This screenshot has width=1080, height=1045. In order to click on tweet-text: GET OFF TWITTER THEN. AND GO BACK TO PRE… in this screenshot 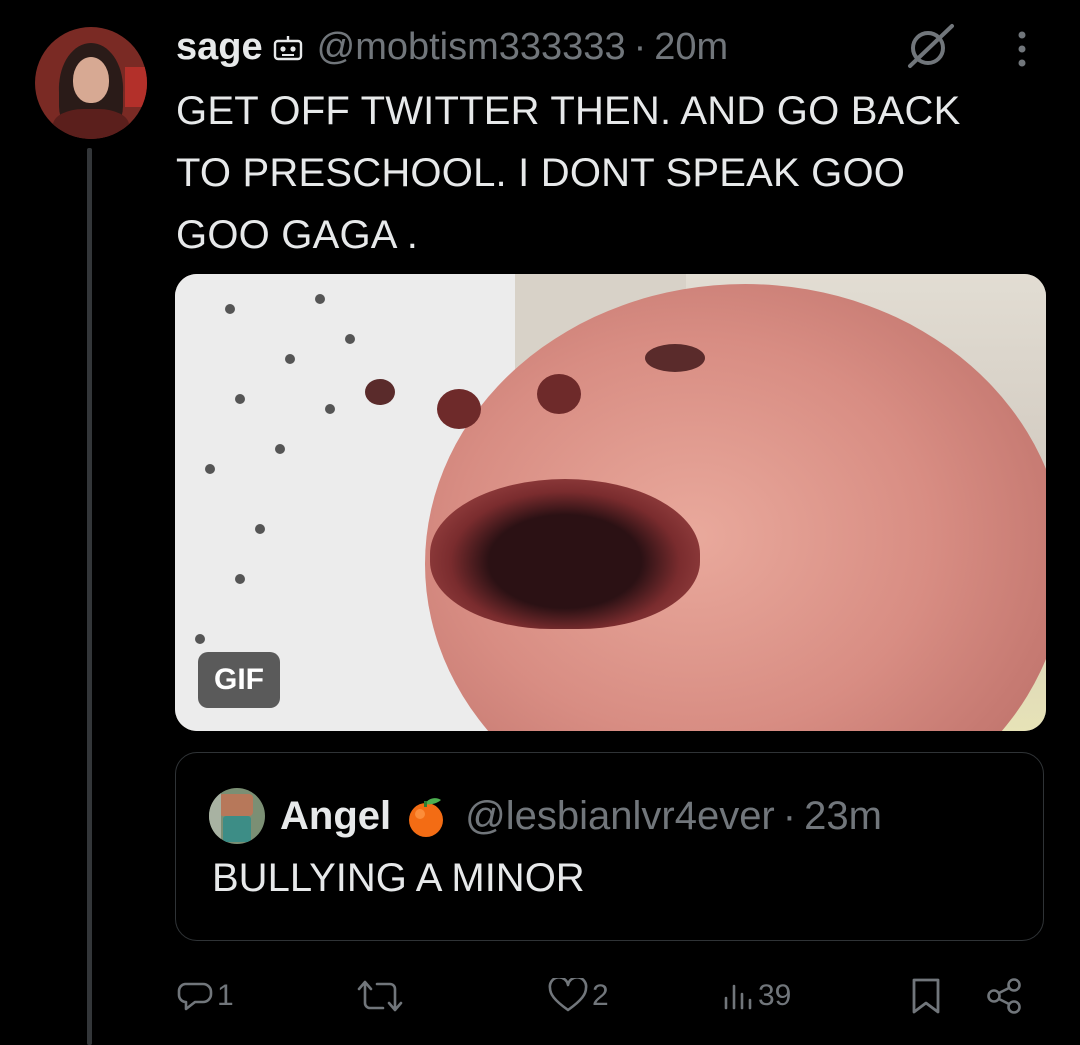, I will do `click(568, 173)`.